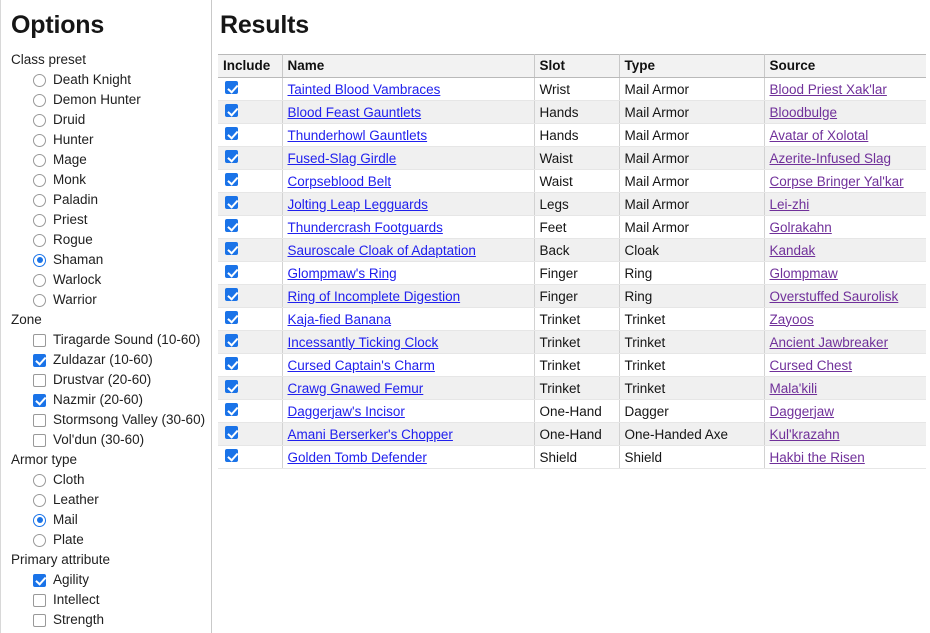 This screenshot has height=633, width=930. I want to click on column-header-type: Type, so click(692, 66).